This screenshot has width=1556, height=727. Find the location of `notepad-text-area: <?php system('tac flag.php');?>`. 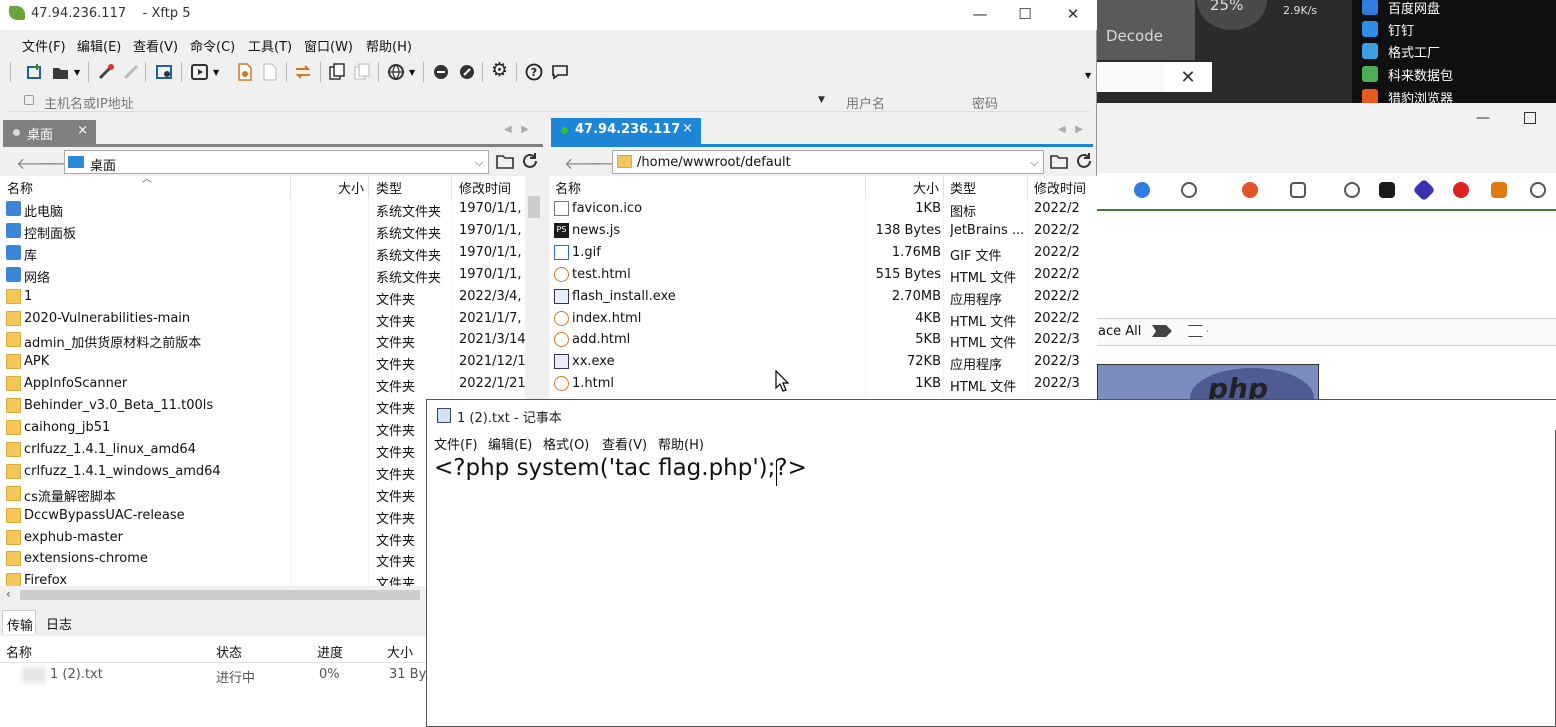

notepad-text-area: <?php system('tac flag.php');?> is located at coordinates (620, 468).